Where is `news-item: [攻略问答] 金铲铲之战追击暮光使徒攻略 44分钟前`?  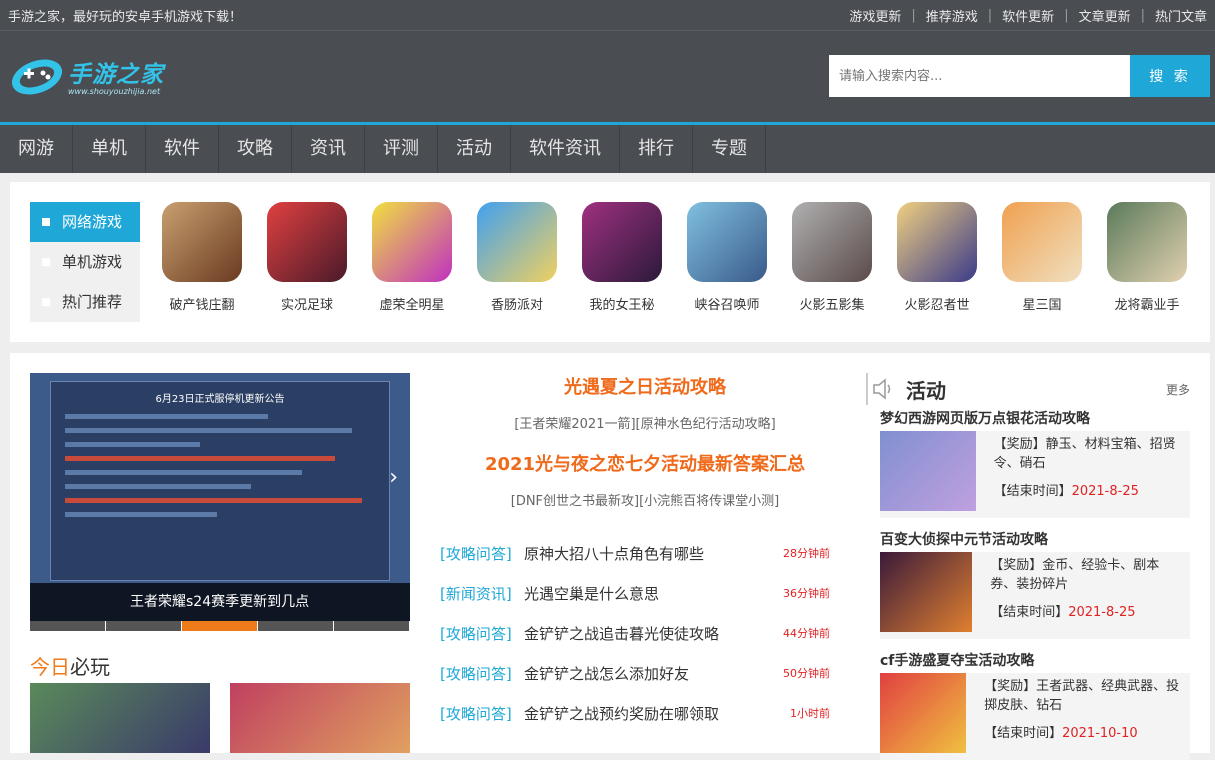
news-item: [攻略问答] 金铲铲之战追击暮光使徒攻略 44分钟前 is located at coordinates (635, 633).